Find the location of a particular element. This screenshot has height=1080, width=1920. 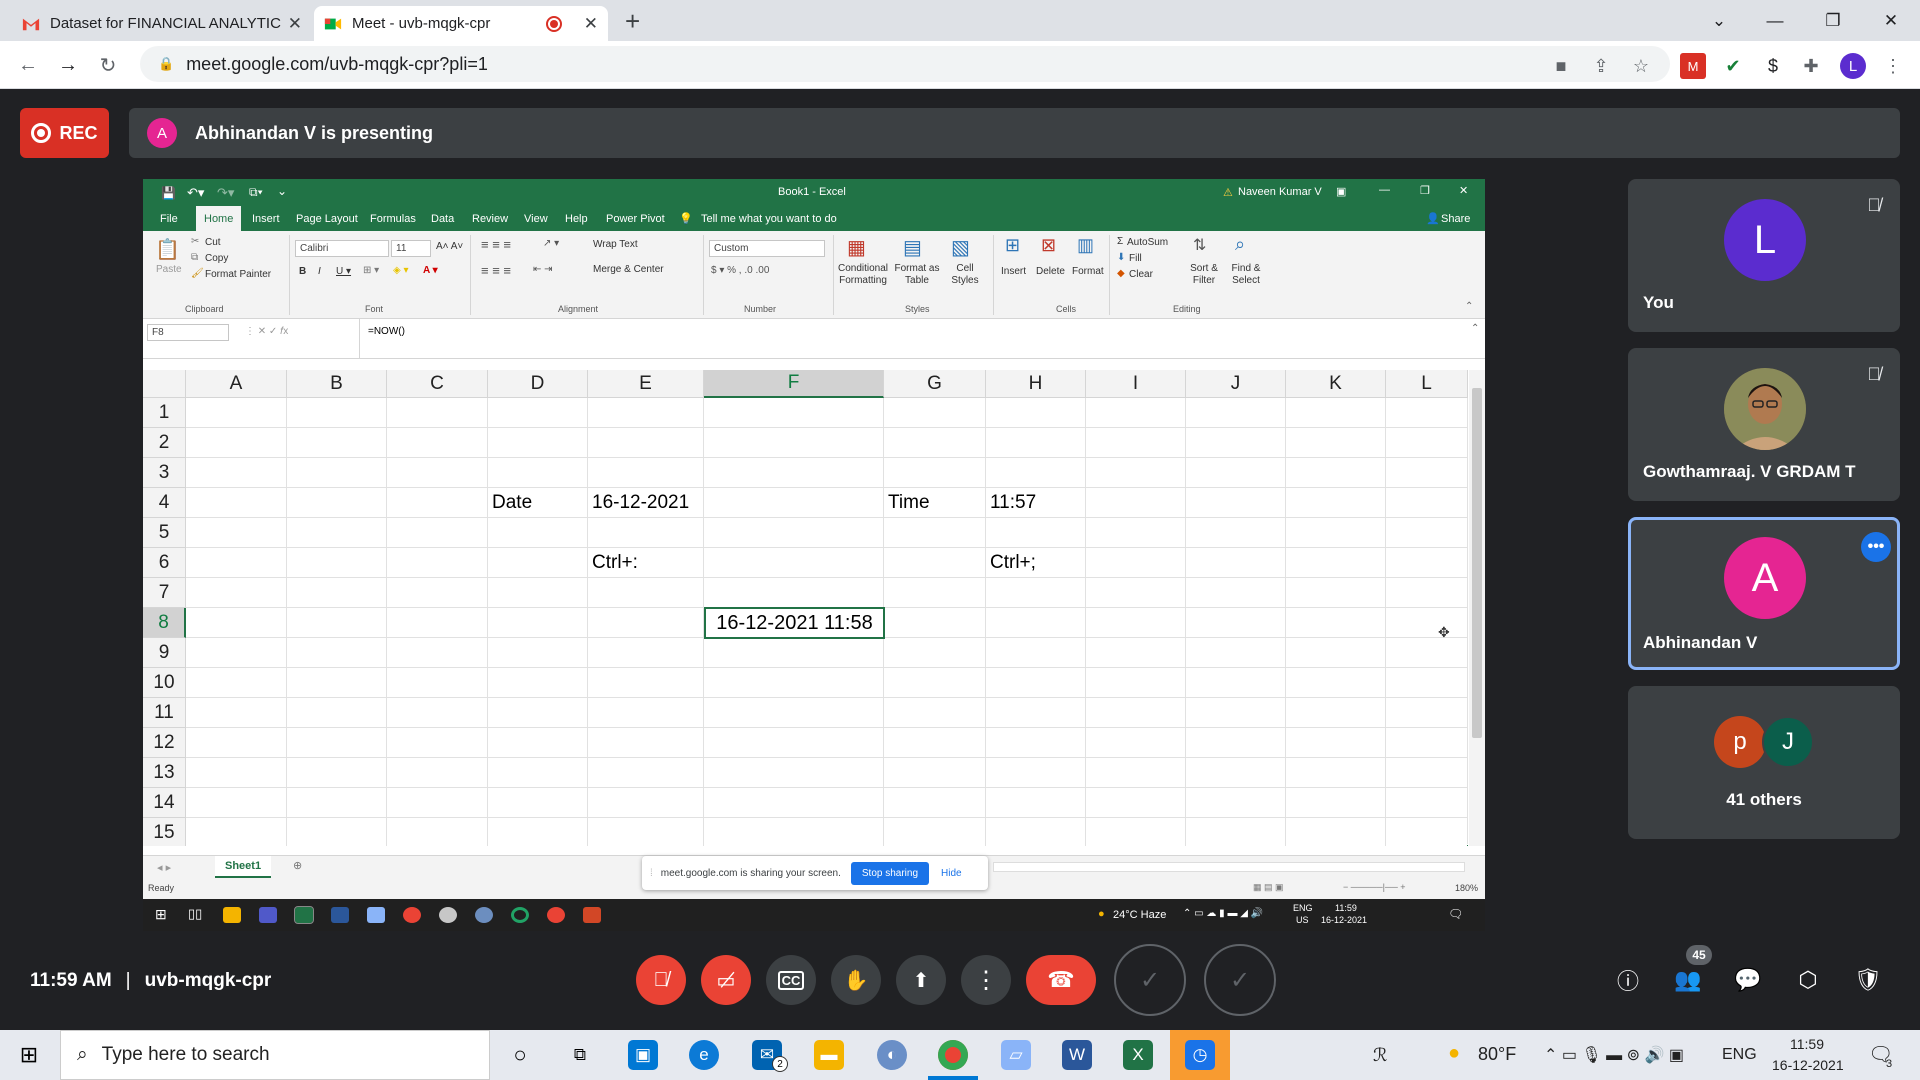

address-bar: 🔒 meet.google.com/uvb-mqgk-cpr?pli=1 is located at coordinates (905, 64).